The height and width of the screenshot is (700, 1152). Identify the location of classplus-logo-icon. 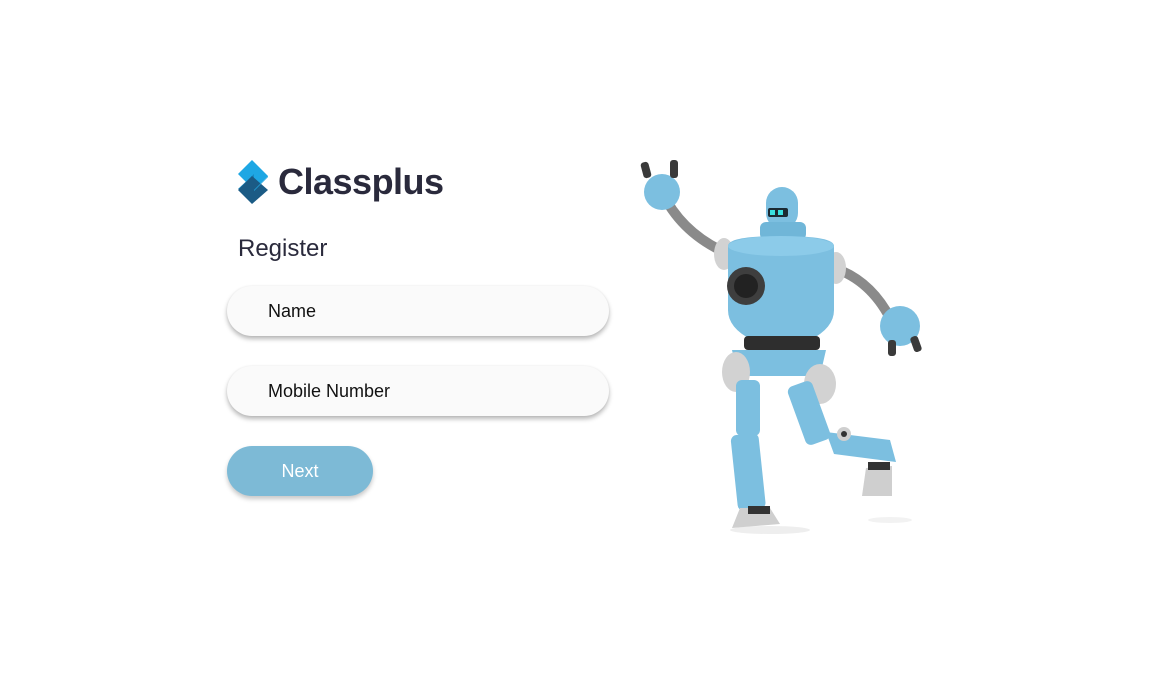
(253, 182).